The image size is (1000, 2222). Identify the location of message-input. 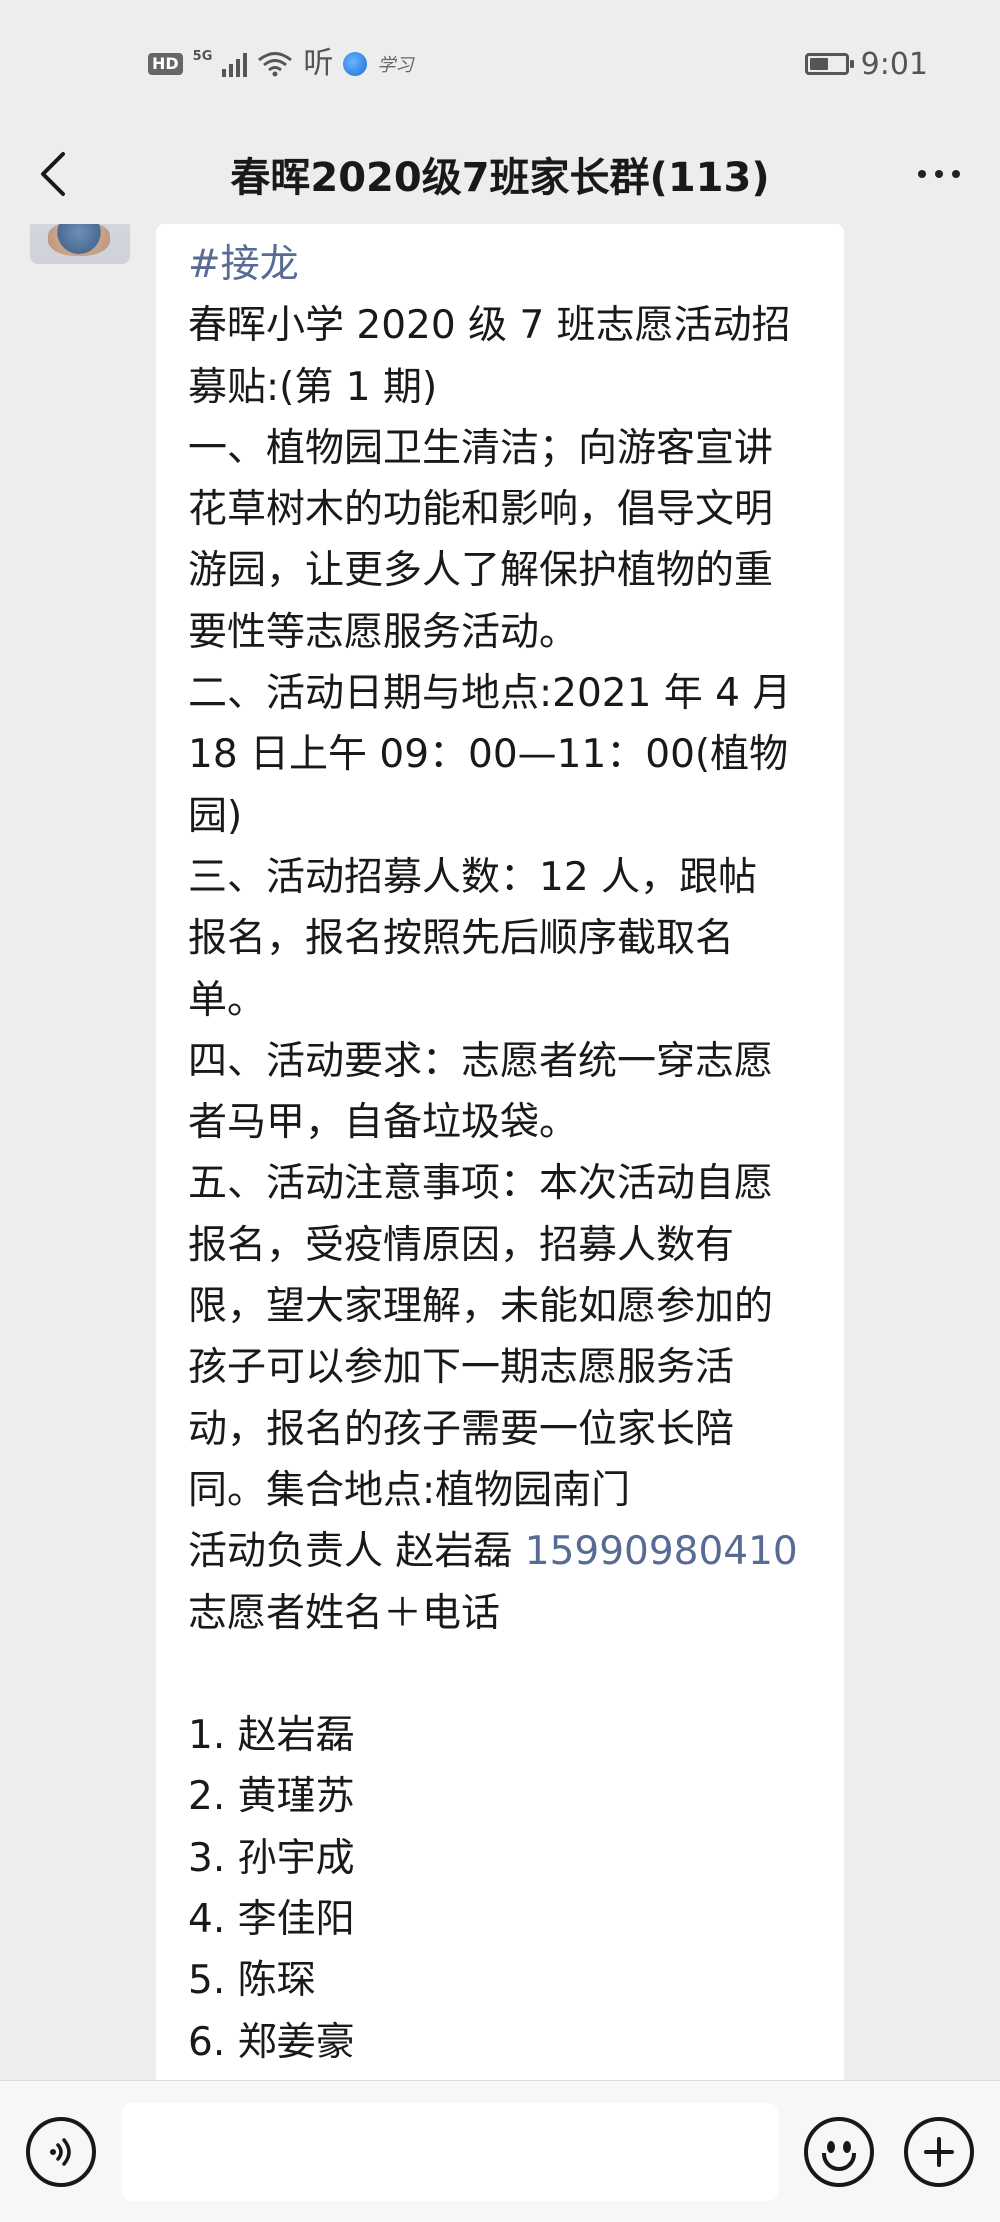
(450, 2152).